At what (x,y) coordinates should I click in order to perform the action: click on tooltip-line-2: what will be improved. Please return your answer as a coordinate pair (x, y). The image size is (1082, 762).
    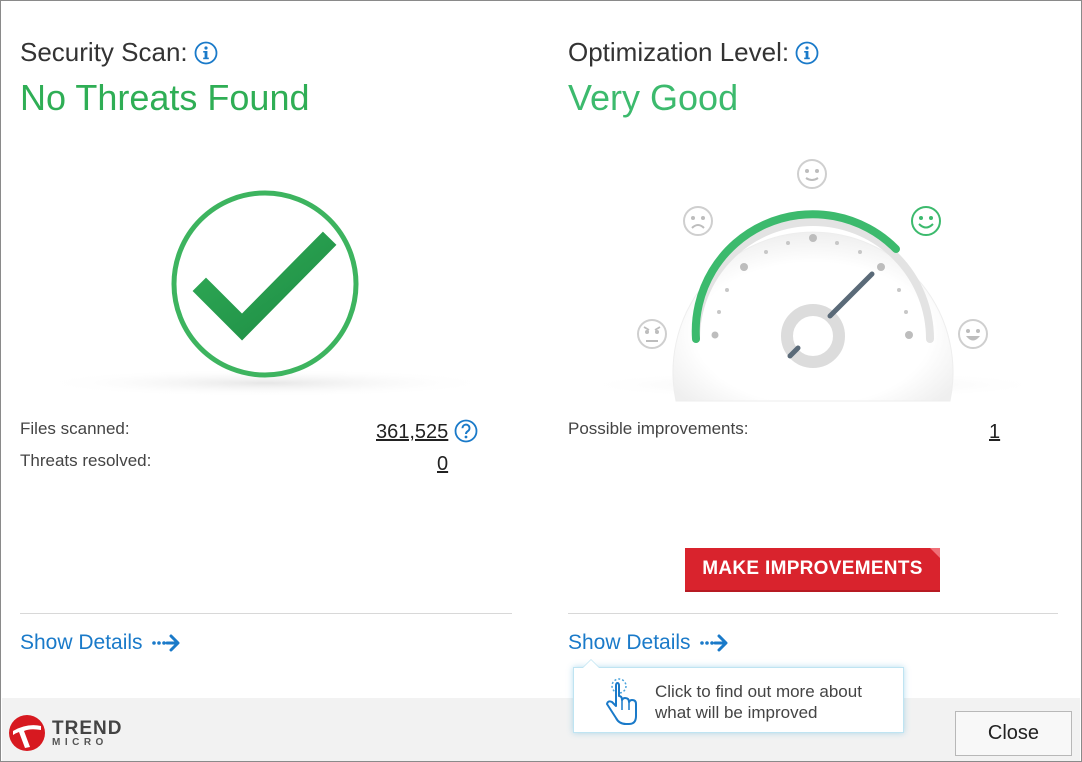
    Looking at the image, I should click on (736, 712).